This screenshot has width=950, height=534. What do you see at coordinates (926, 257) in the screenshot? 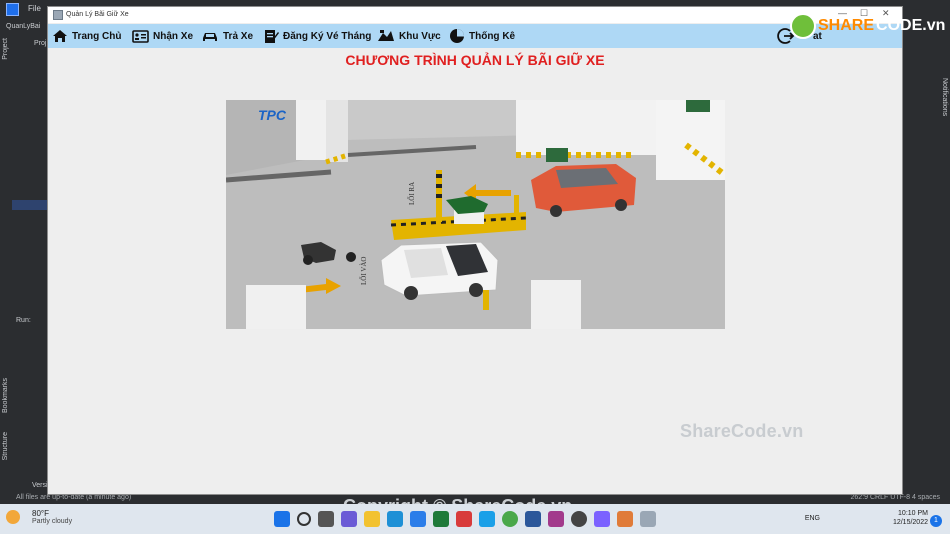
I see `ide-right-panel: Notifications` at bounding box center [926, 257].